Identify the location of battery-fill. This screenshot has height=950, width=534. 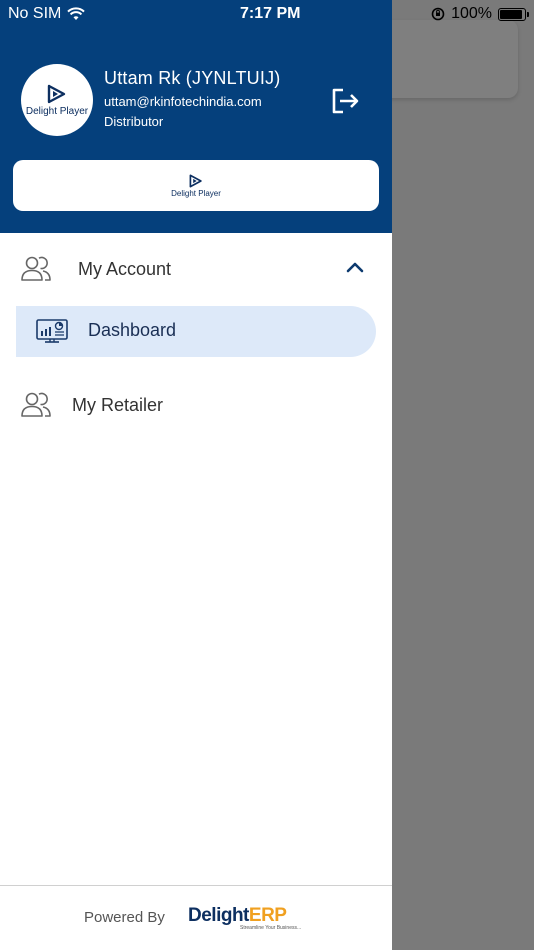
(511, 14).